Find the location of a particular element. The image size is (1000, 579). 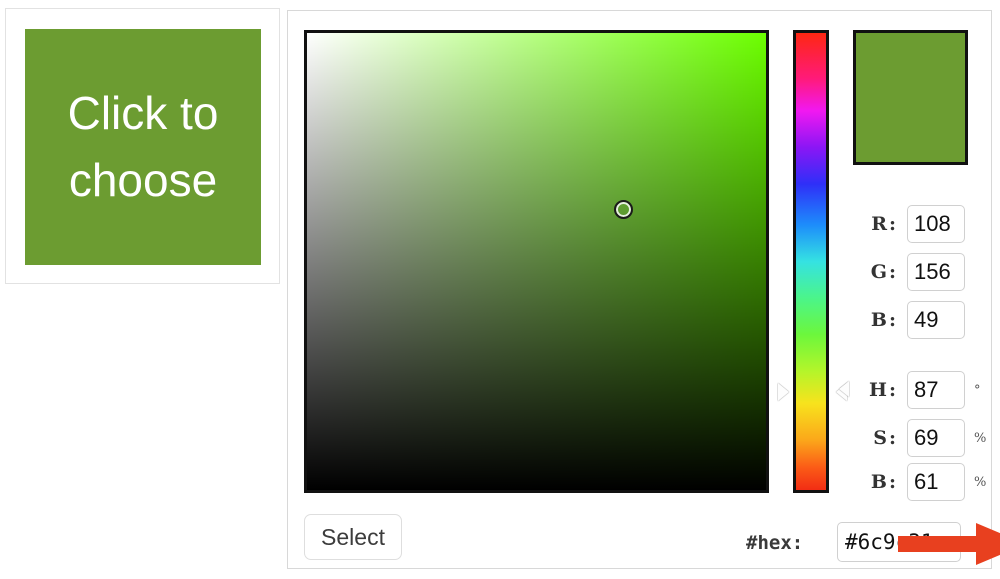

field-row-green: G: is located at coordinates (910, 272).